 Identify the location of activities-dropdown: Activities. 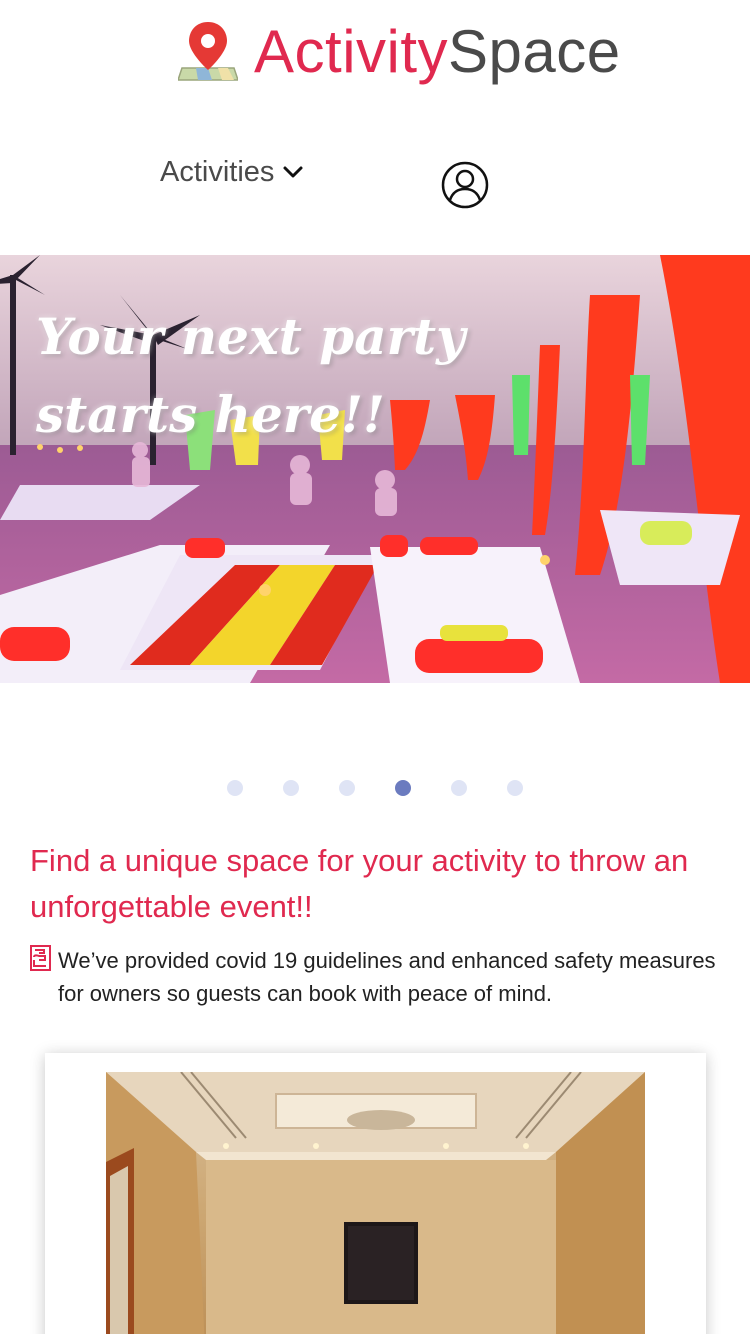
(232, 172).